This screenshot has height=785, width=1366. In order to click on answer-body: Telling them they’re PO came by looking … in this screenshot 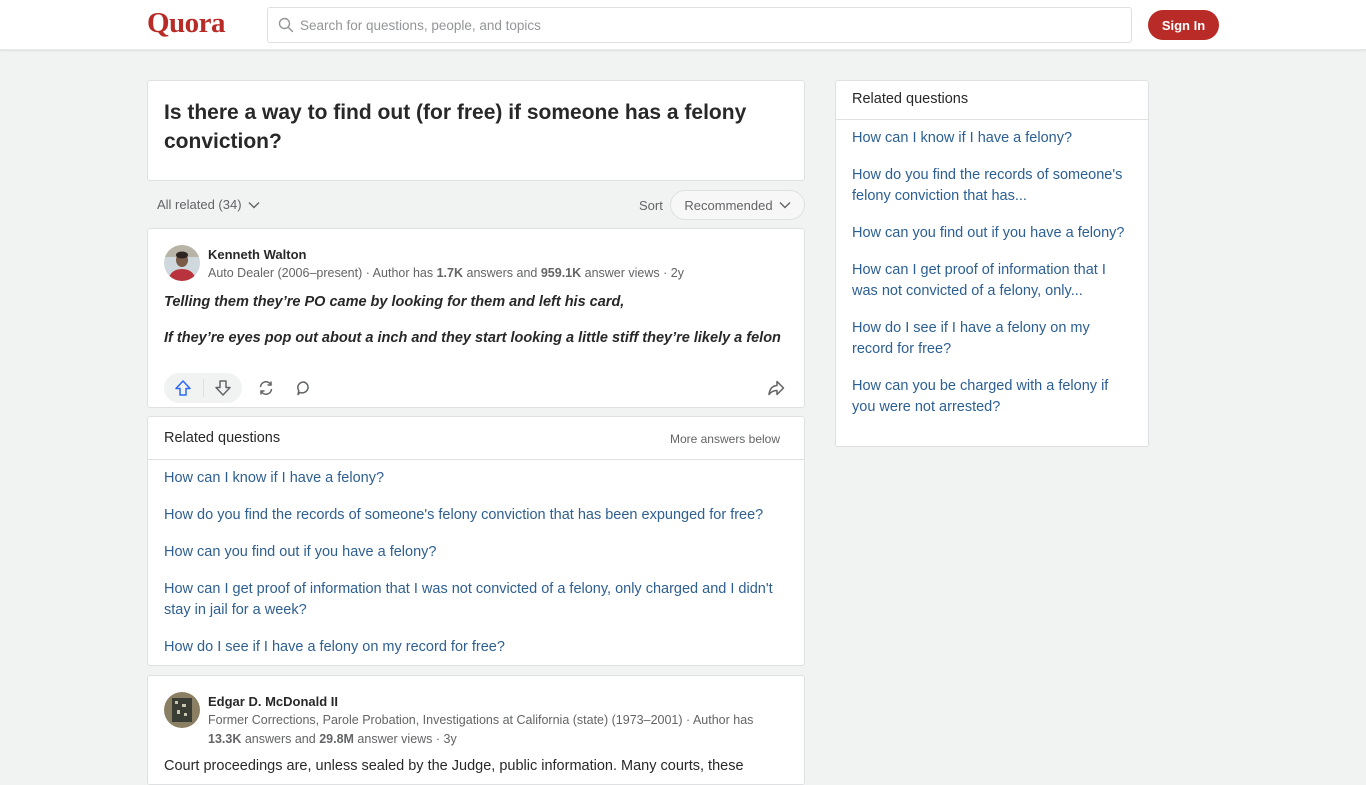, I will do `click(474, 328)`.